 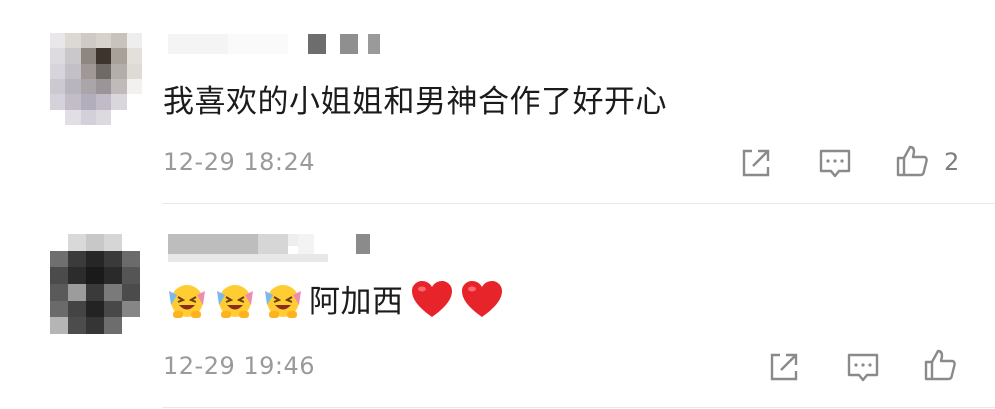 I want to click on comment-divider, so click(x=578, y=407).